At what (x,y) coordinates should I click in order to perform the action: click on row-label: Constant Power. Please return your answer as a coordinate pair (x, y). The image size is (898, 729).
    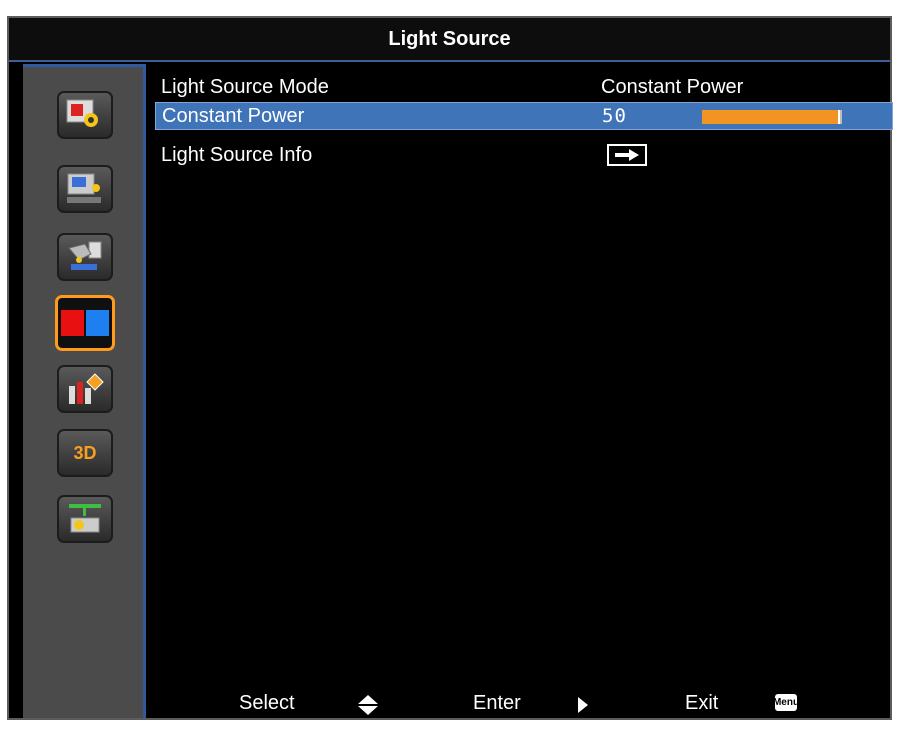
    Looking at the image, I should click on (233, 116).